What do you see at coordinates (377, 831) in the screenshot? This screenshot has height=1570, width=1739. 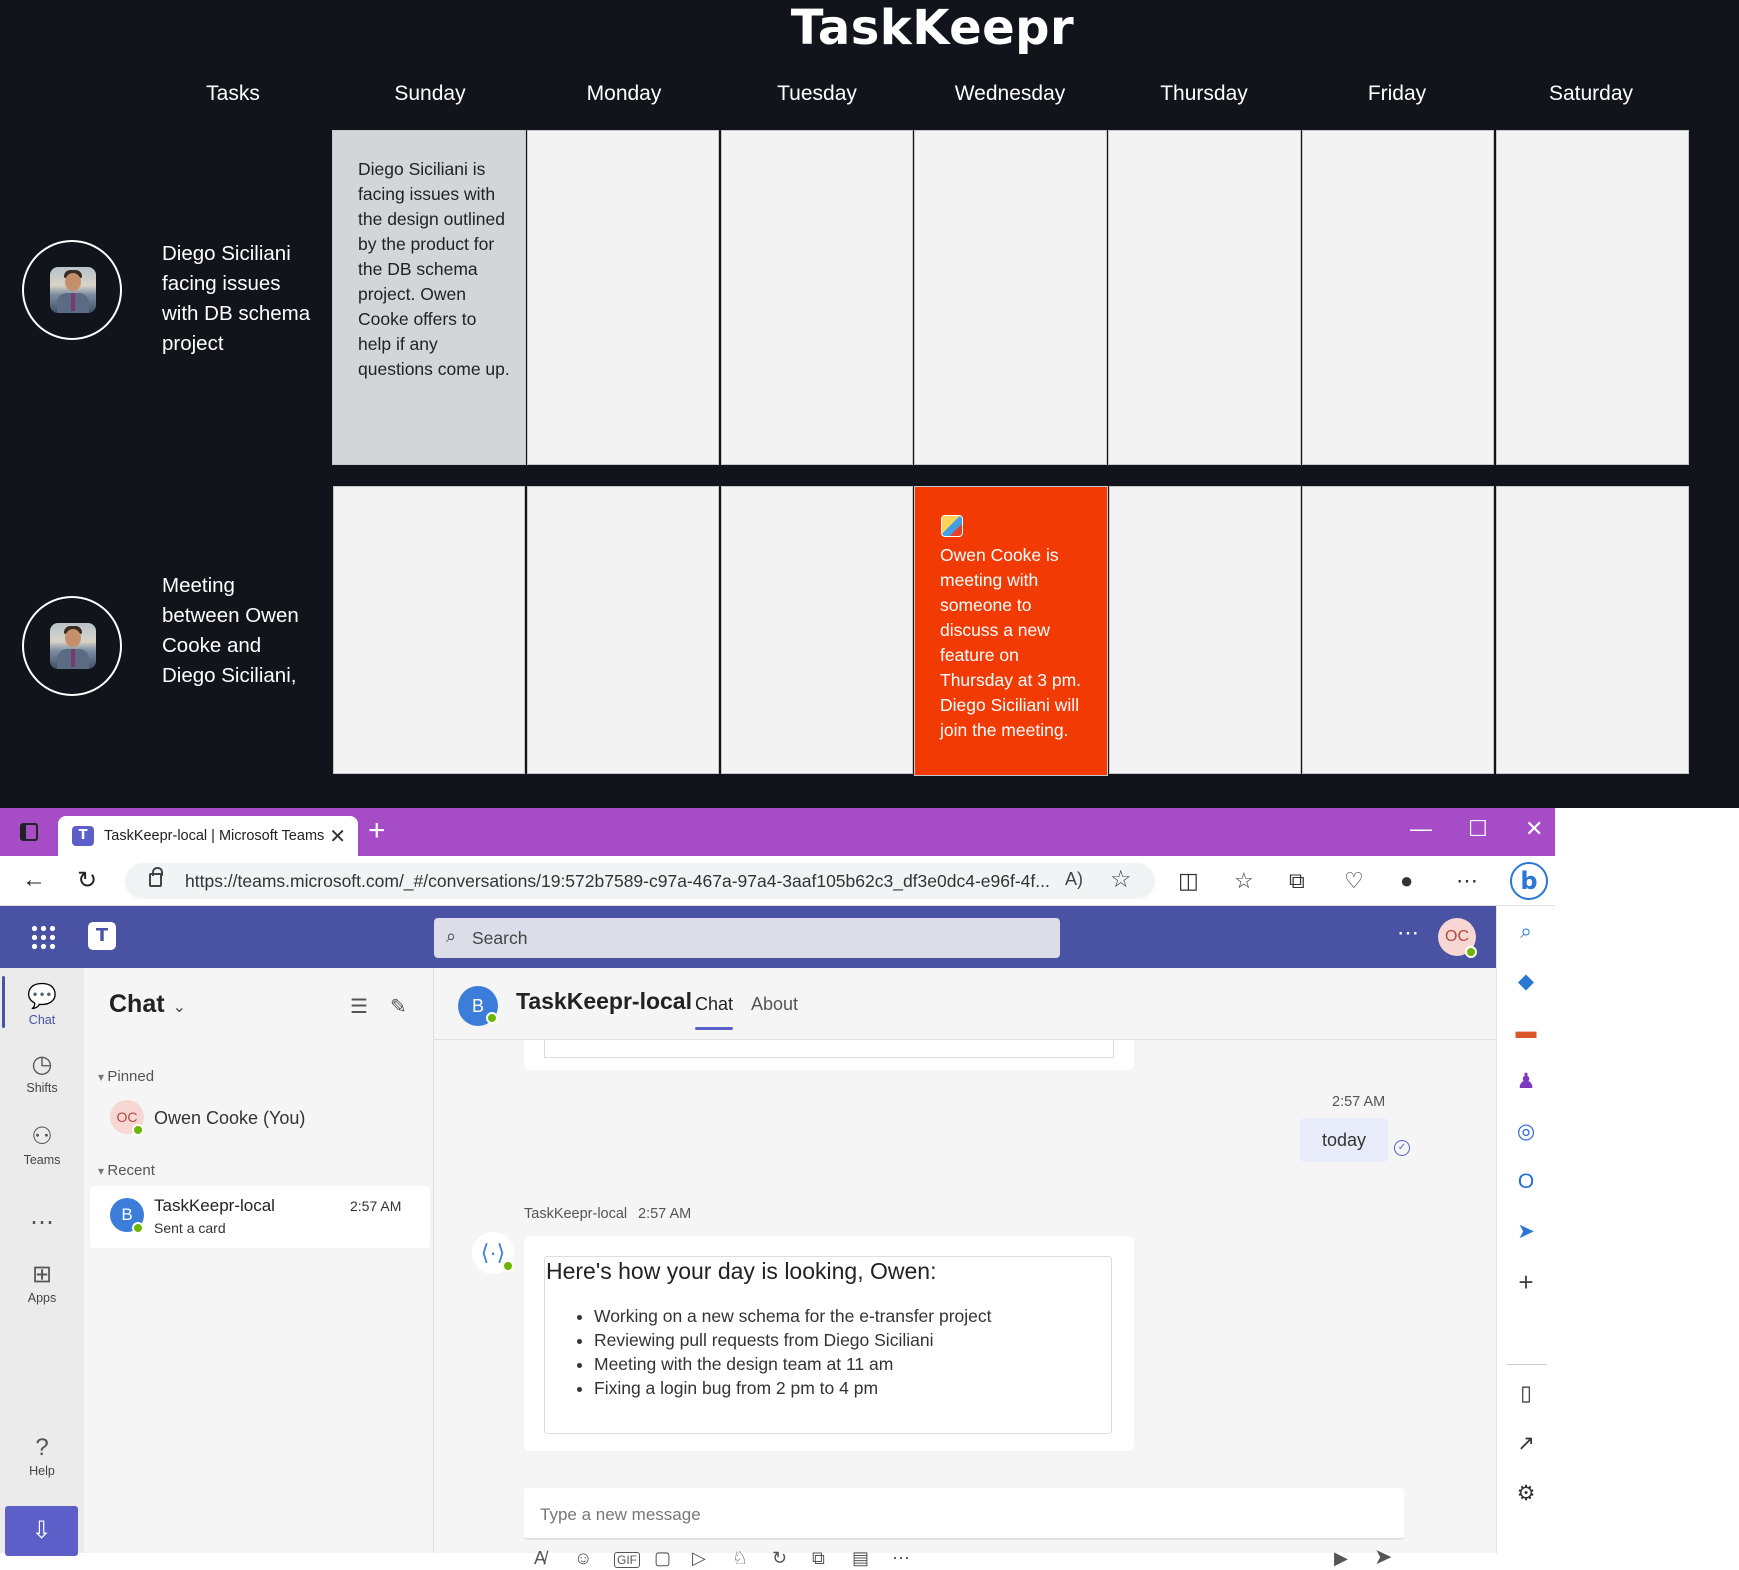 I see `new-tab-button: +` at bounding box center [377, 831].